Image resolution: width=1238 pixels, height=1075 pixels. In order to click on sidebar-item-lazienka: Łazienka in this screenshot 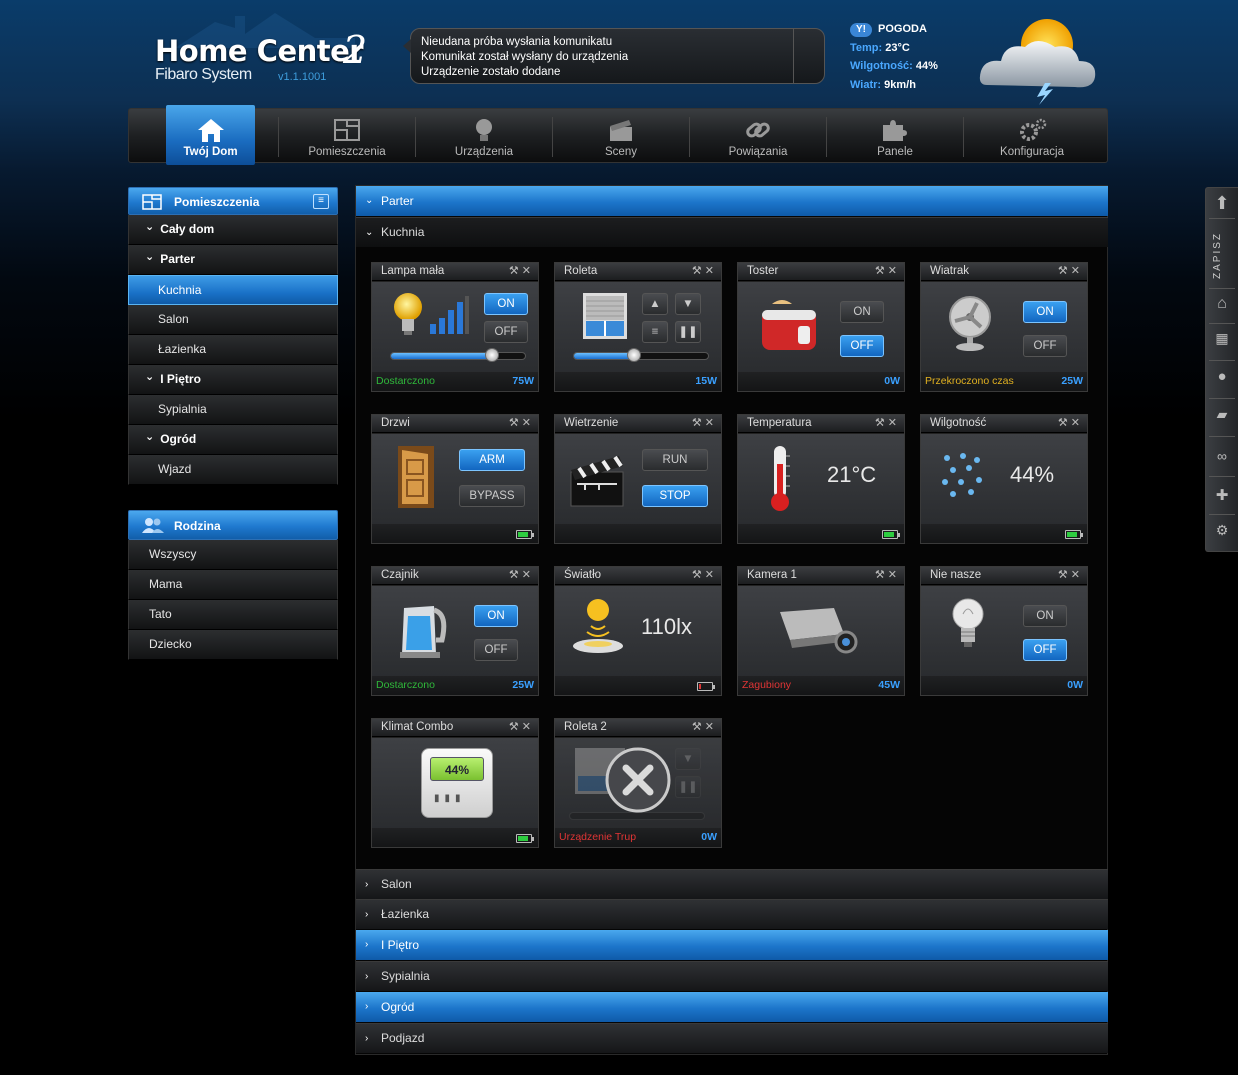, I will do `click(233, 350)`.